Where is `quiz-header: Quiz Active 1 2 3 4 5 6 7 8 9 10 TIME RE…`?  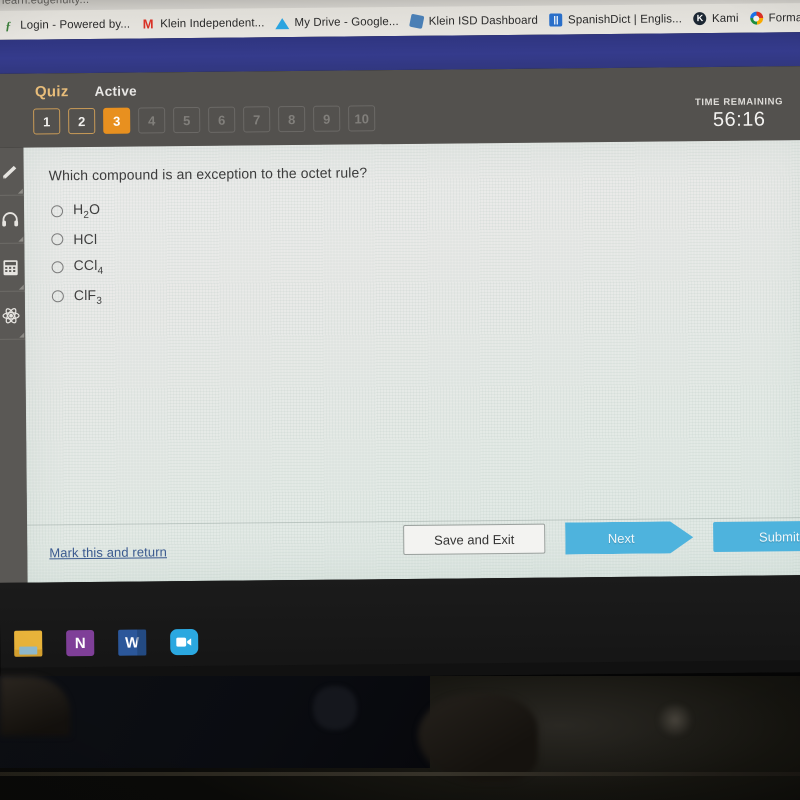
quiz-header: Quiz Active 1 2 3 4 5 6 7 8 9 10 TIME RE… is located at coordinates (400, 107).